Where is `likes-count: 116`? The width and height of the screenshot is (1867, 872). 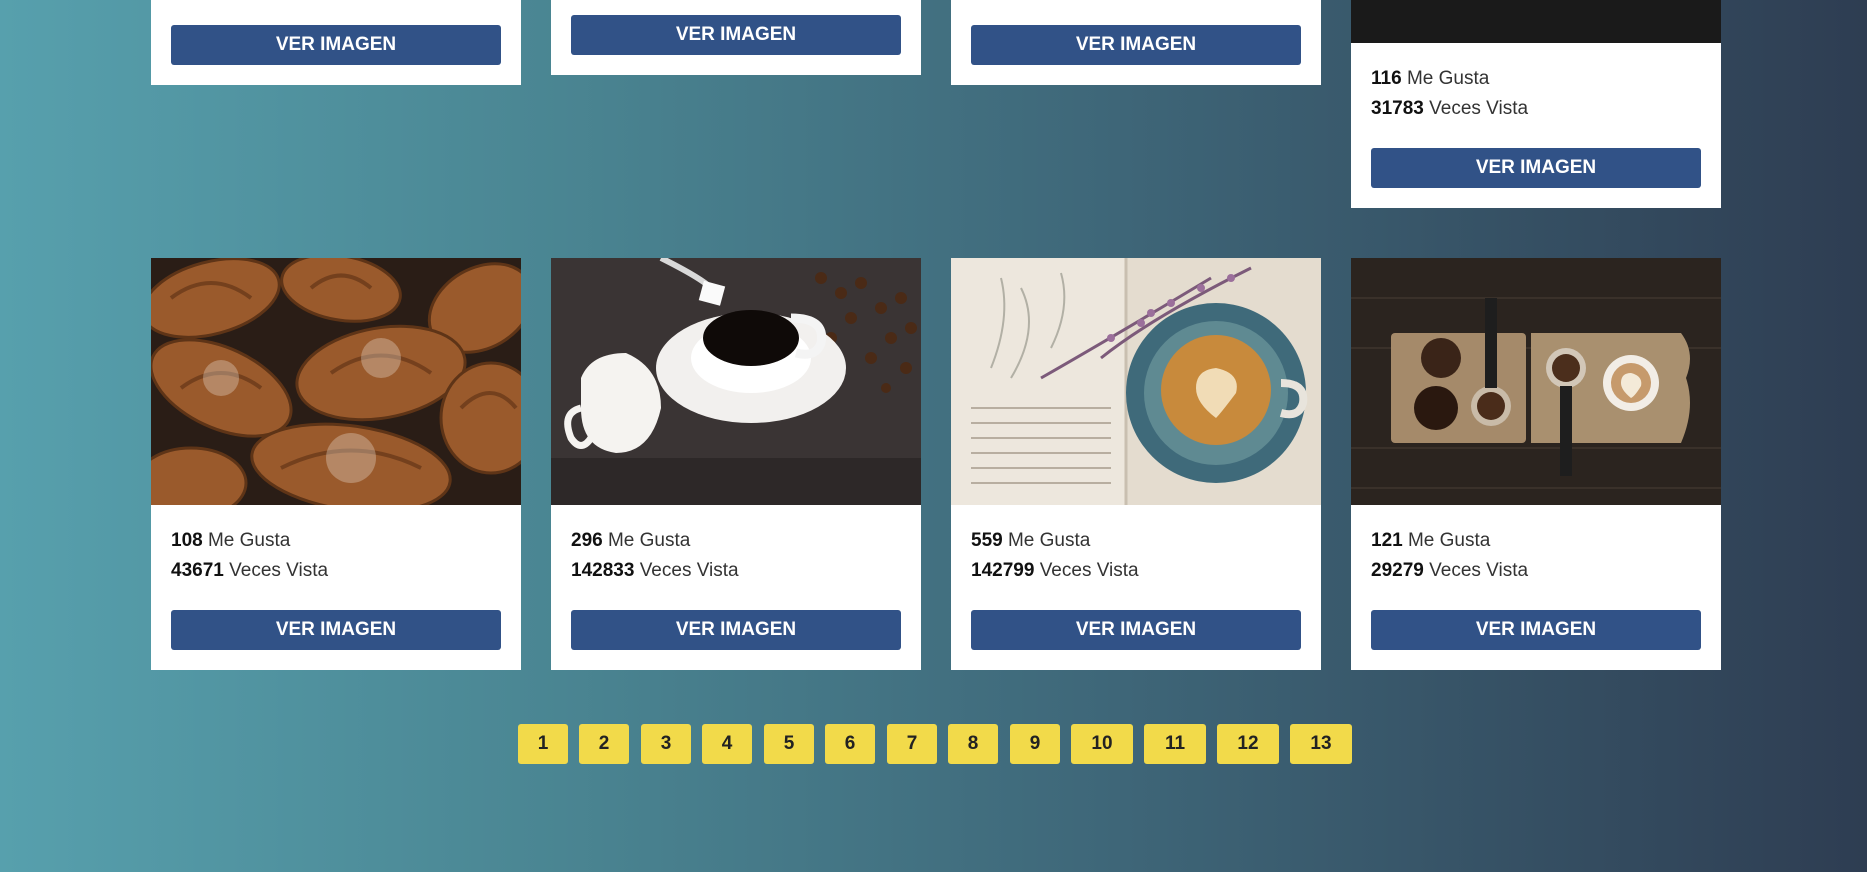
likes-count: 116 is located at coordinates (1386, 78).